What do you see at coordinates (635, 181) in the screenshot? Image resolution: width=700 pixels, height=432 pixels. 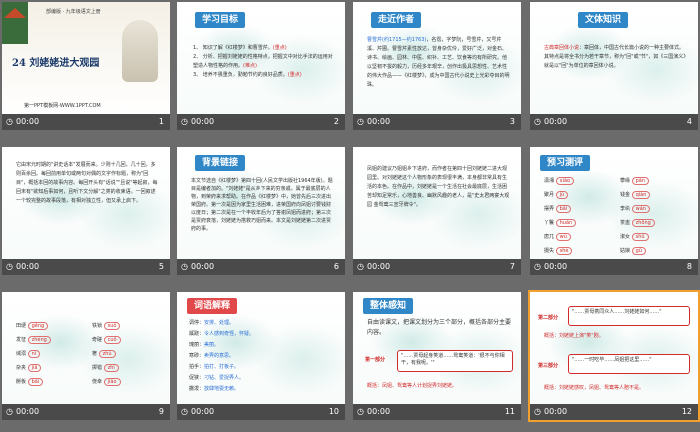 I see `word-item: 攀缘 pān` at bounding box center [635, 181].